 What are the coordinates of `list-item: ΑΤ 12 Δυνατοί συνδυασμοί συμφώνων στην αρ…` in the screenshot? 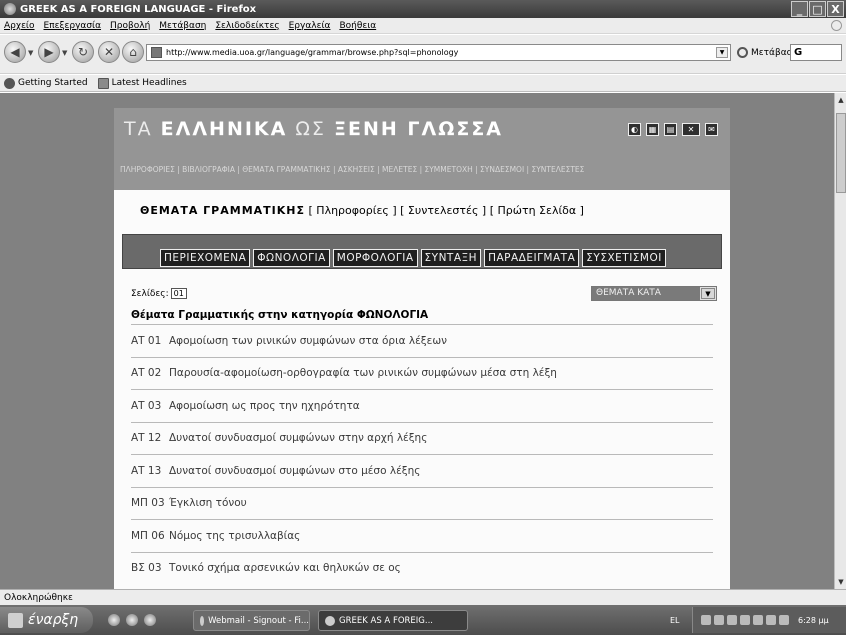 It's located at (422, 438).